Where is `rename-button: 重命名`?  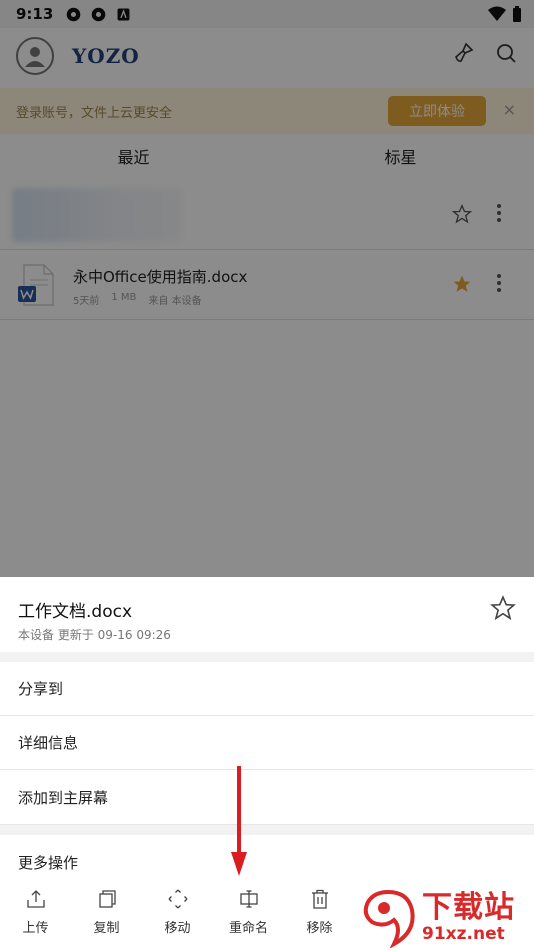 rename-button: 重命名 is located at coordinates (248, 915).